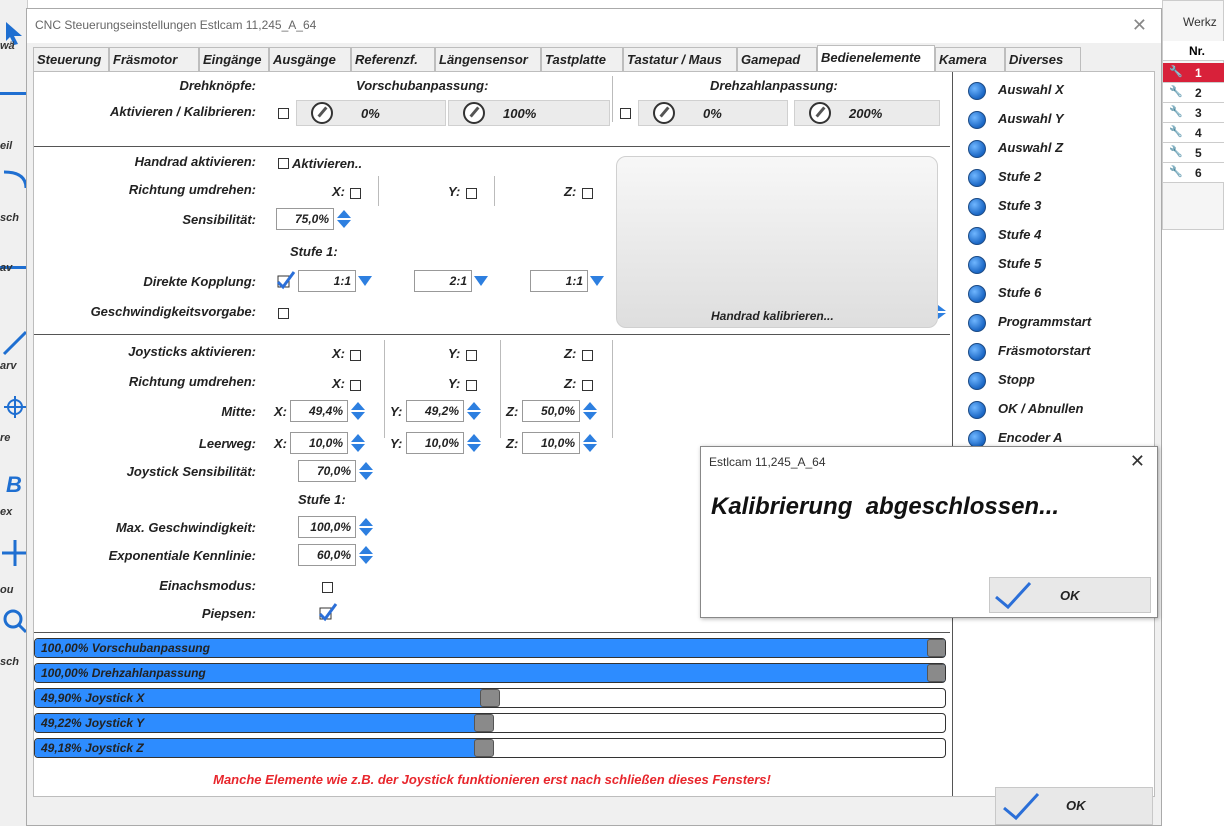 The image size is (1224, 826). What do you see at coordinates (283, 163) in the screenshot?
I see `handwheel-activate-checkbox` at bounding box center [283, 163].